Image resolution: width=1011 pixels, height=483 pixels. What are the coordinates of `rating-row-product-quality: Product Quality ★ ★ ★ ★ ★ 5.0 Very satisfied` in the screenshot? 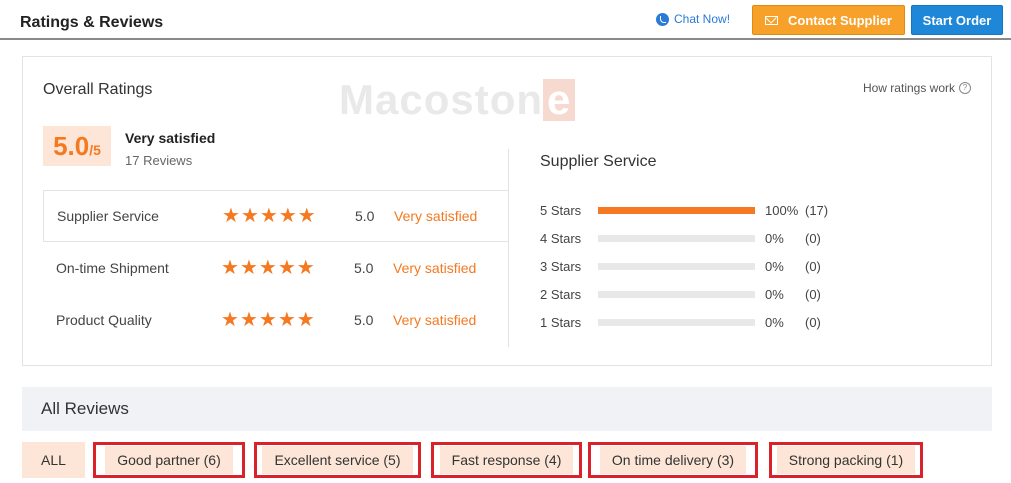 It's located at (275, 320).